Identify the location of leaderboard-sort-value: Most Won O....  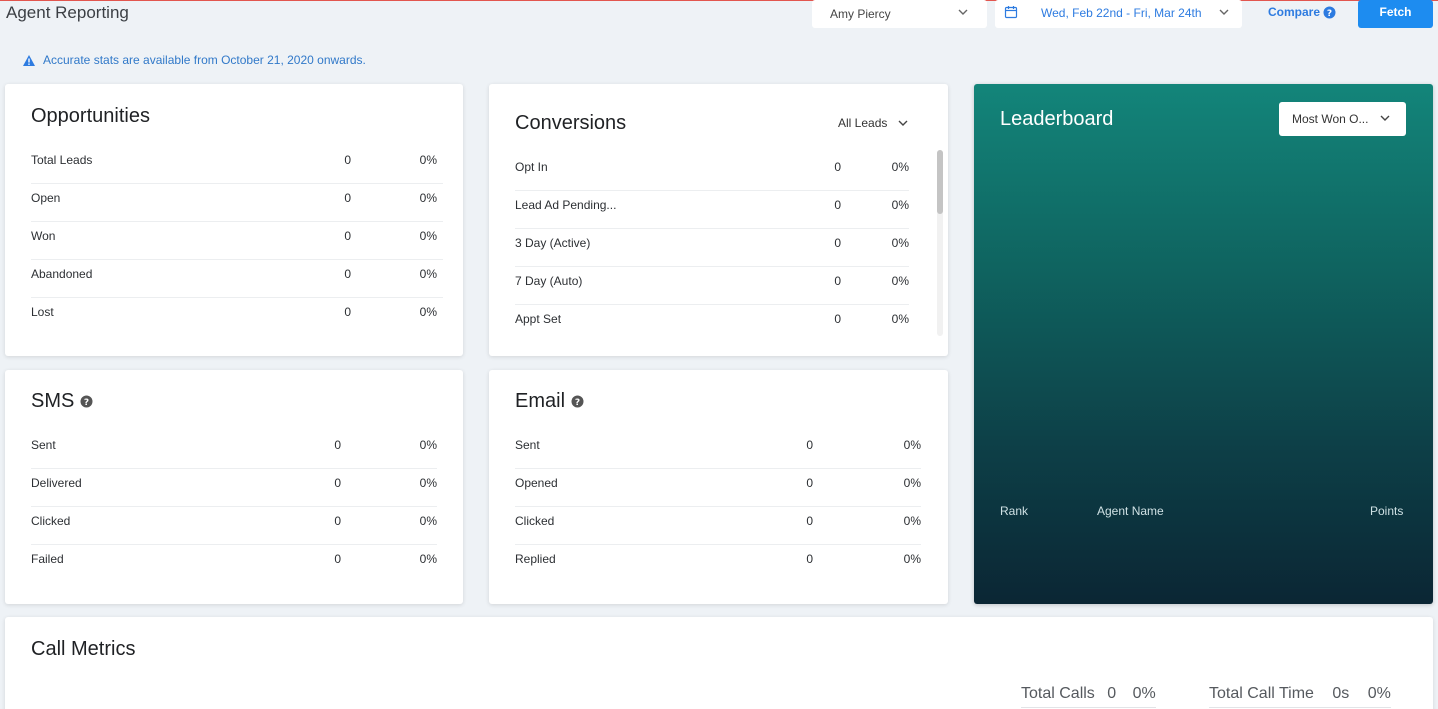
(1330, 119).